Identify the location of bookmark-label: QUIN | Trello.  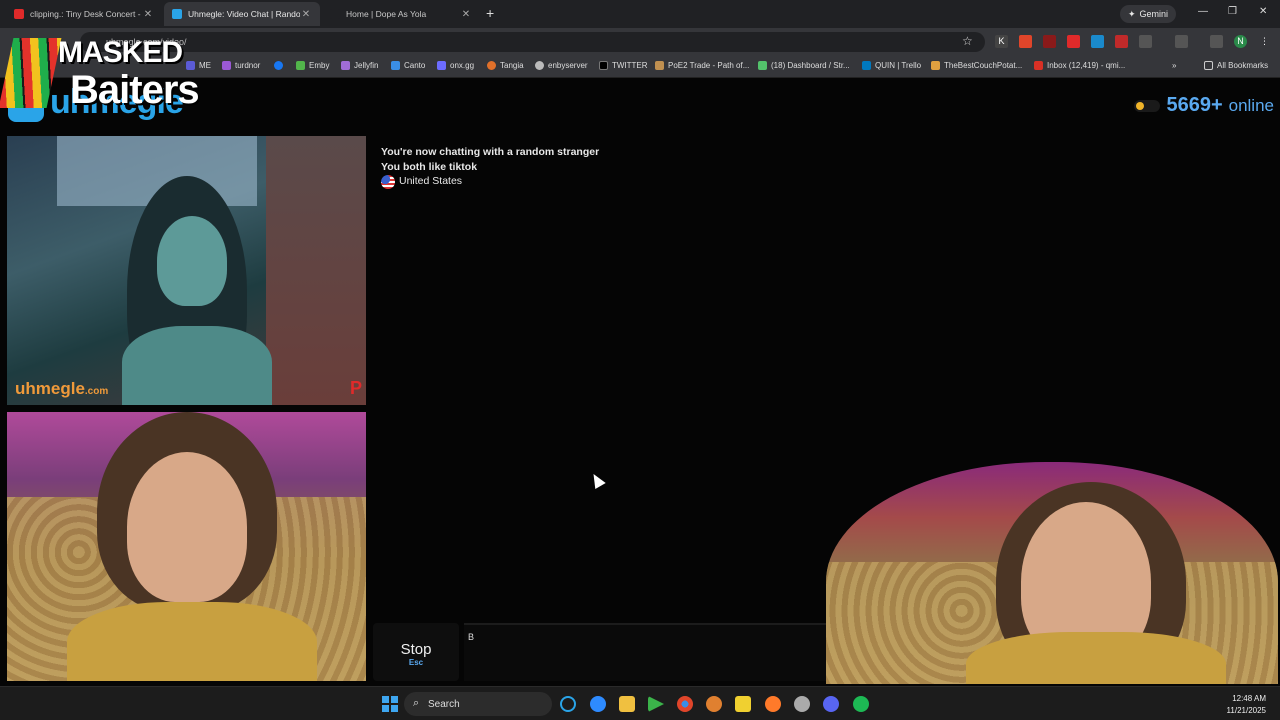
(898, 65).